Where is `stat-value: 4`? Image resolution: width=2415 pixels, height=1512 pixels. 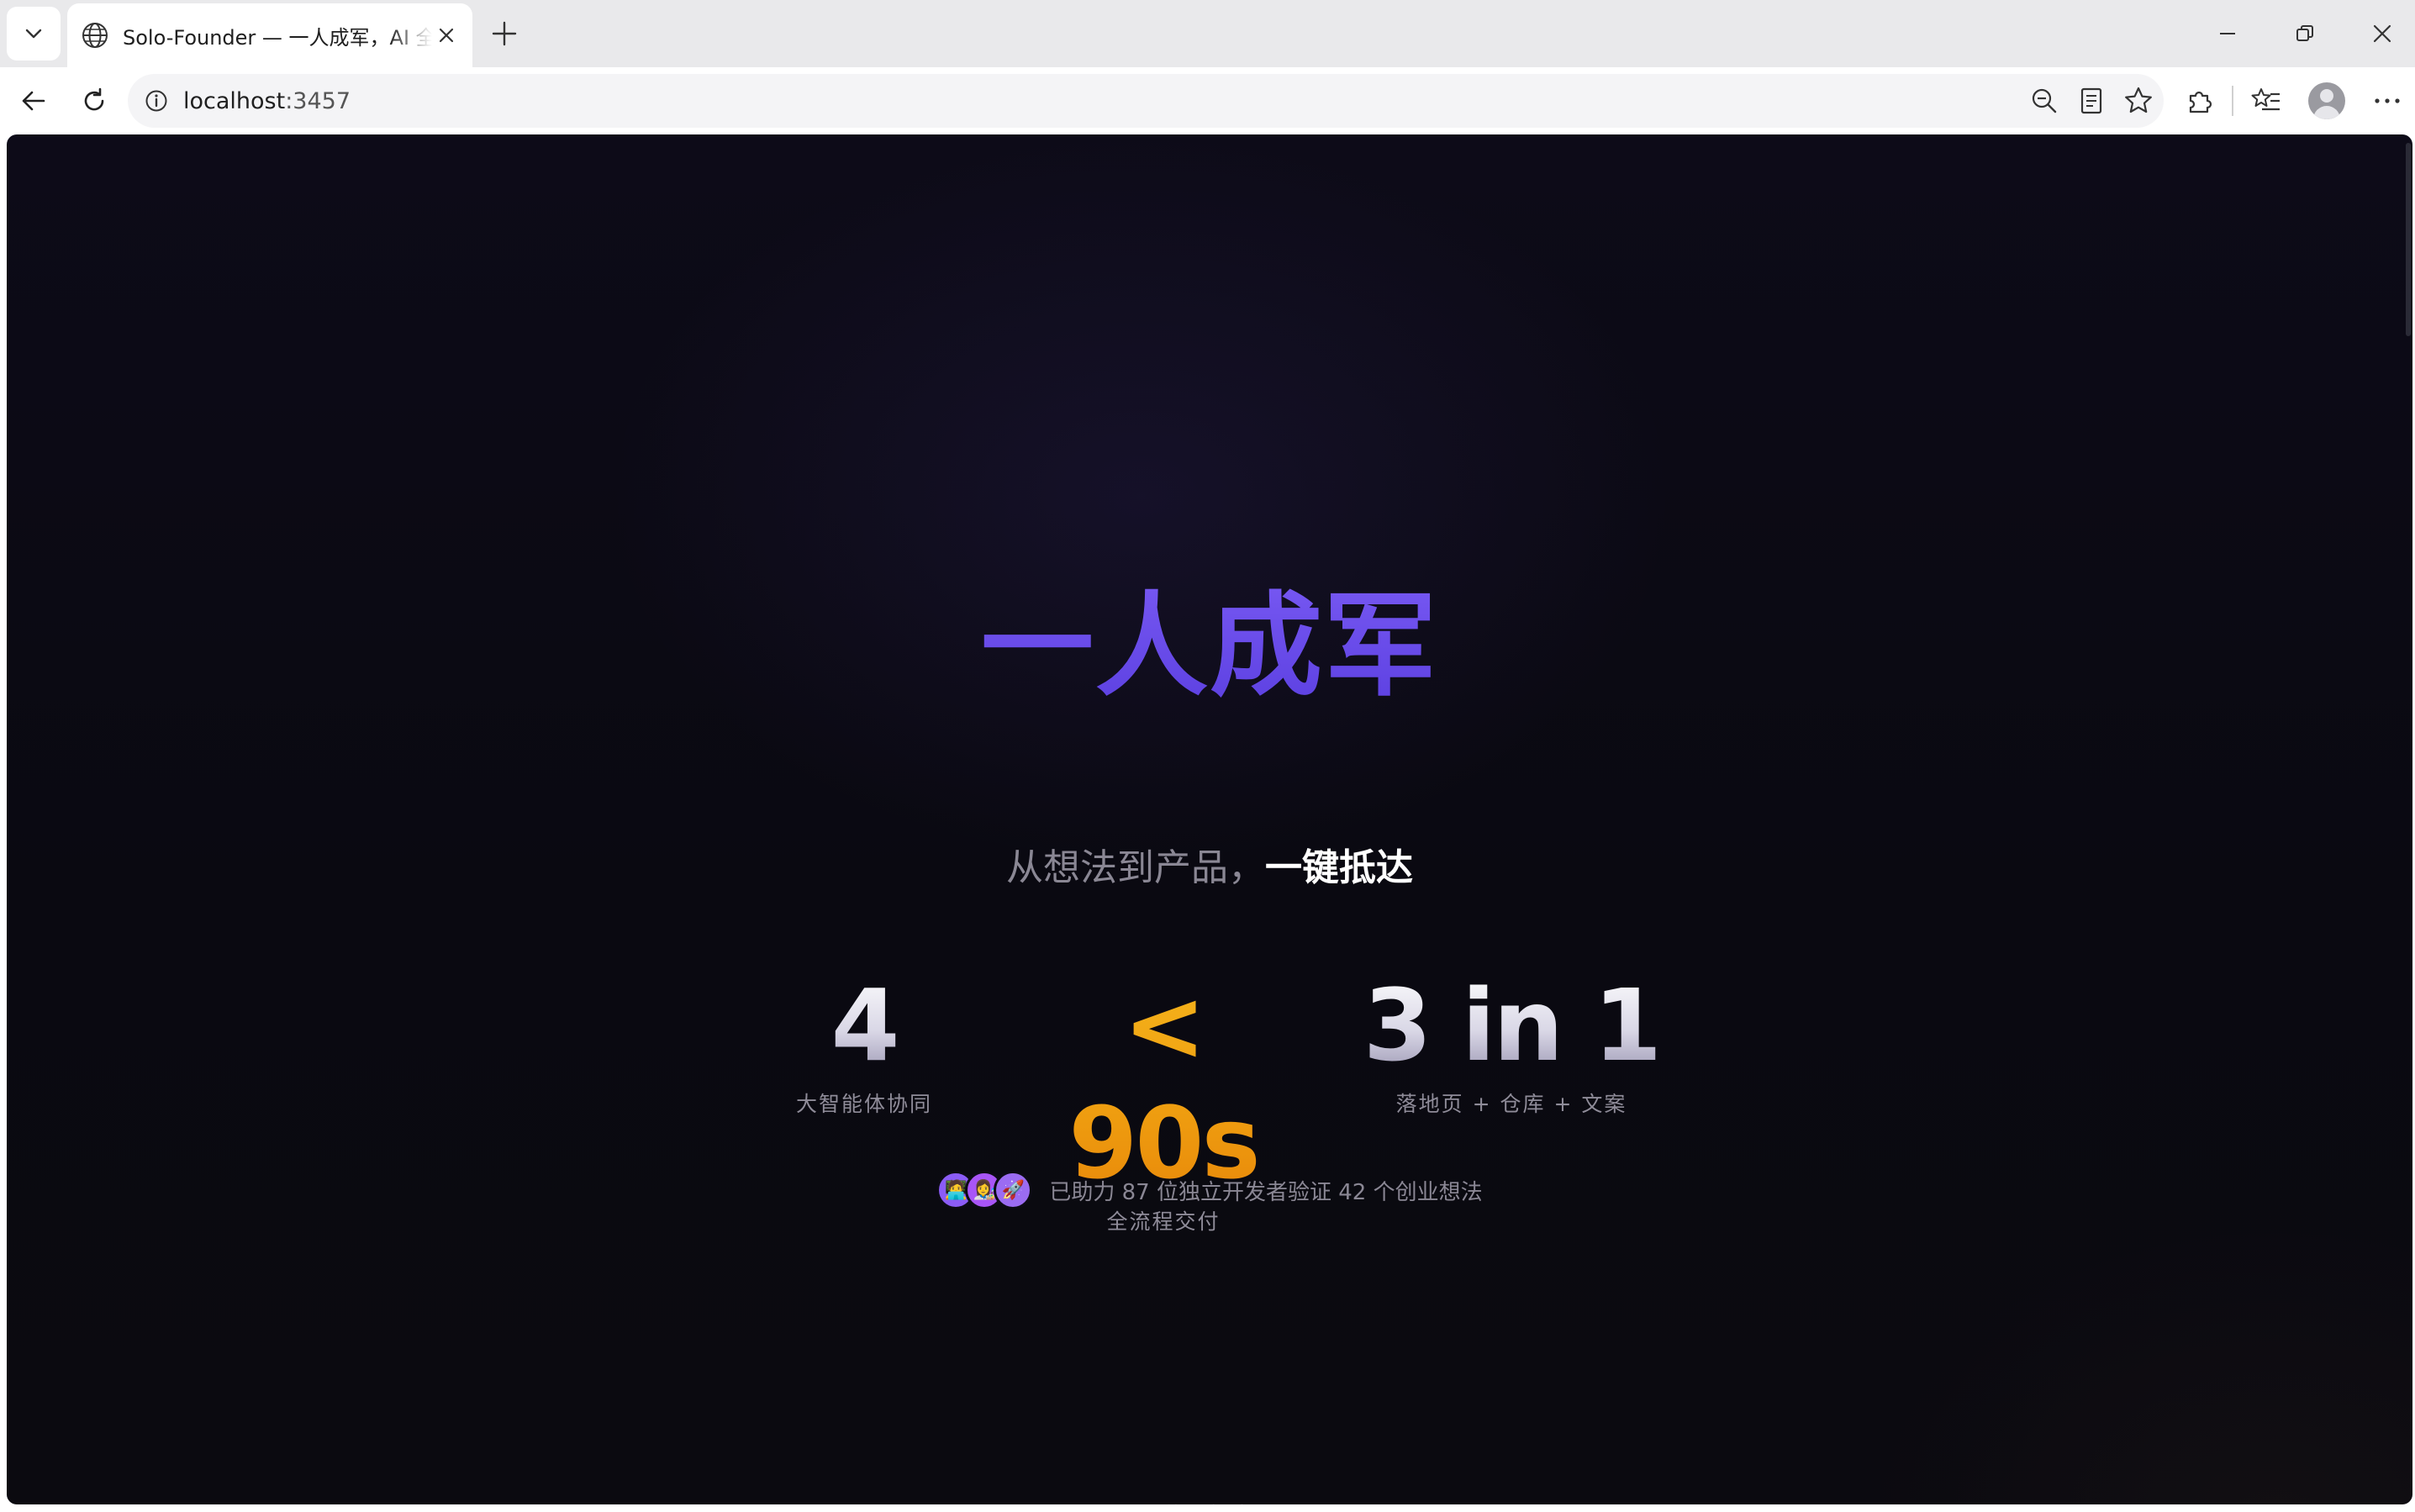 stat-value: 4 is located at coordinates (864, 1025).